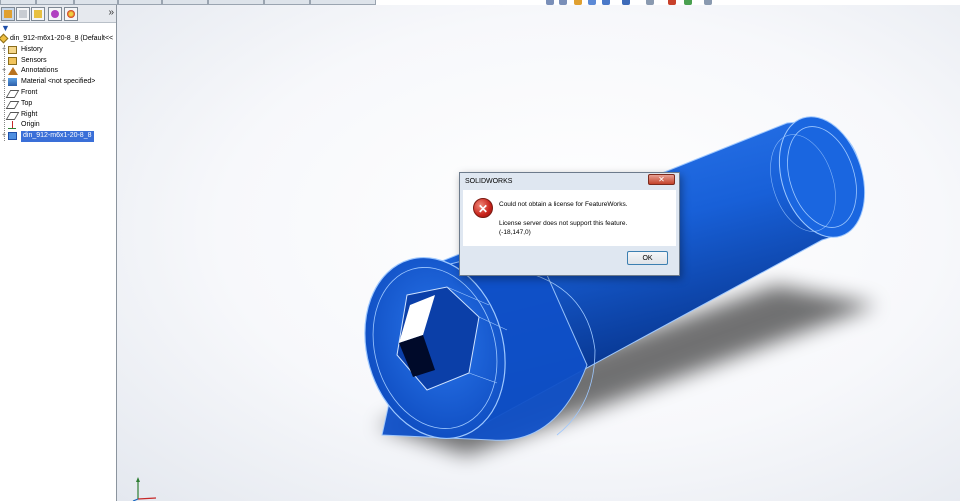 The width and height of the screenshot is (960, 501). Describe the element at coordinates (29, 114) in the screenshot. I see `tree-item-label: Right` at that location.